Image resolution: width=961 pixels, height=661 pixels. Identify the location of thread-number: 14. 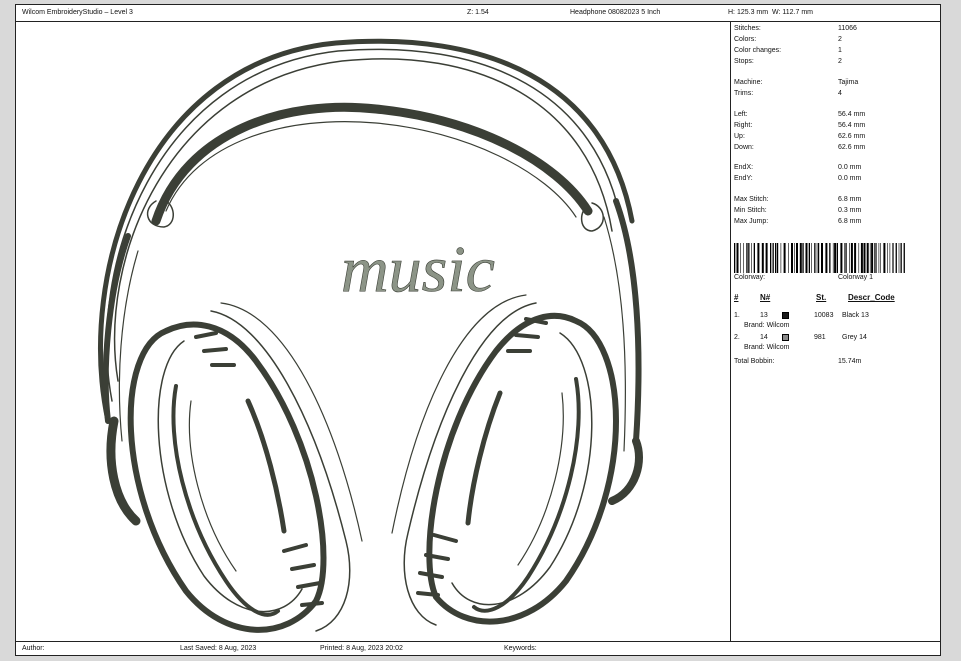
(764, 337).